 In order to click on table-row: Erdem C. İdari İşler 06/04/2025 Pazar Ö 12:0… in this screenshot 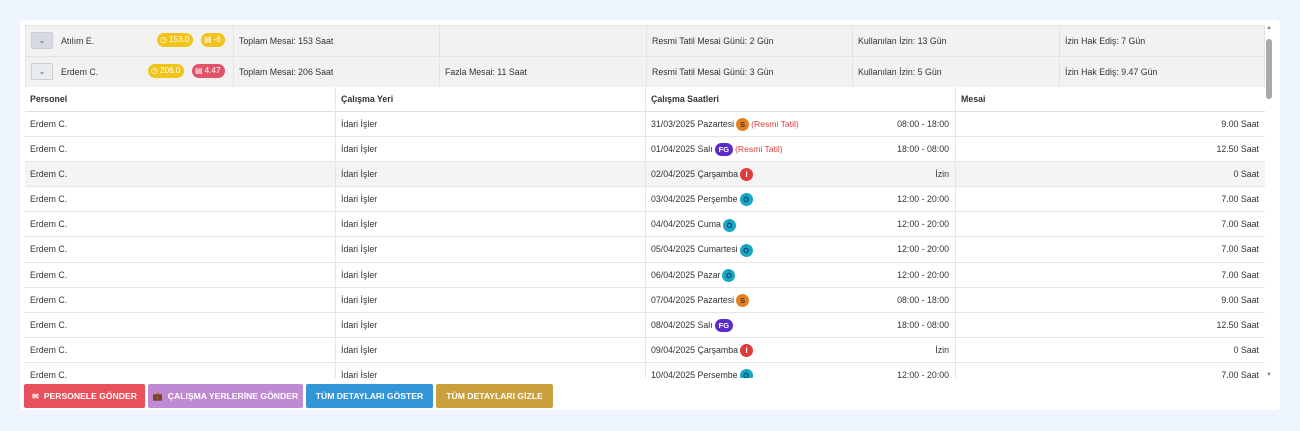, I will do `click(645, 275)`.